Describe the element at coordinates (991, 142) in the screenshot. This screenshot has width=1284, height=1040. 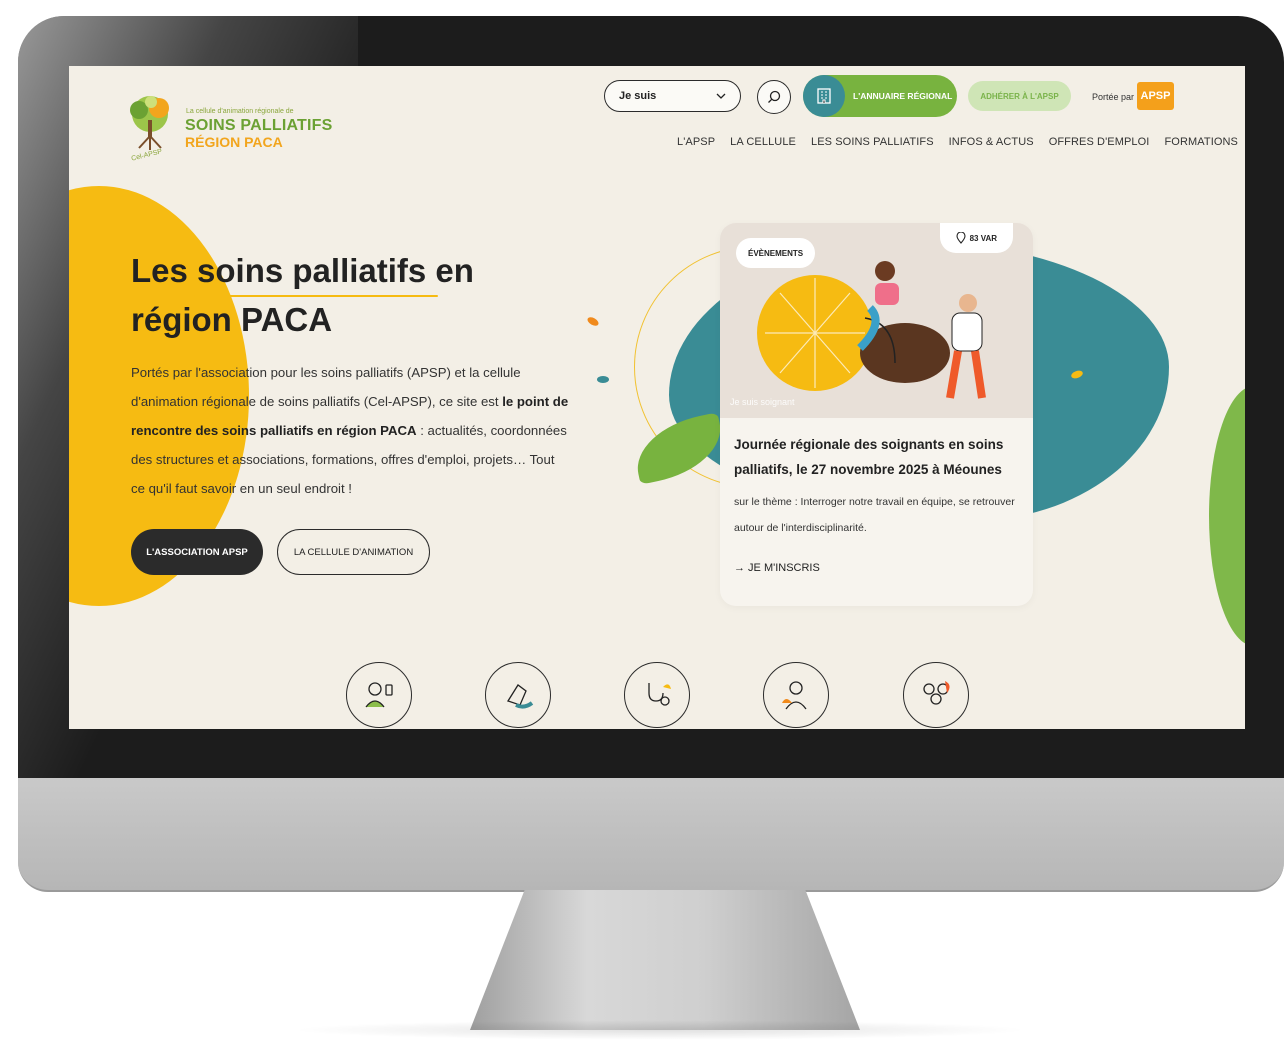
I see `nav-item-infos-actus: INFOS & ACTUS` at that location.